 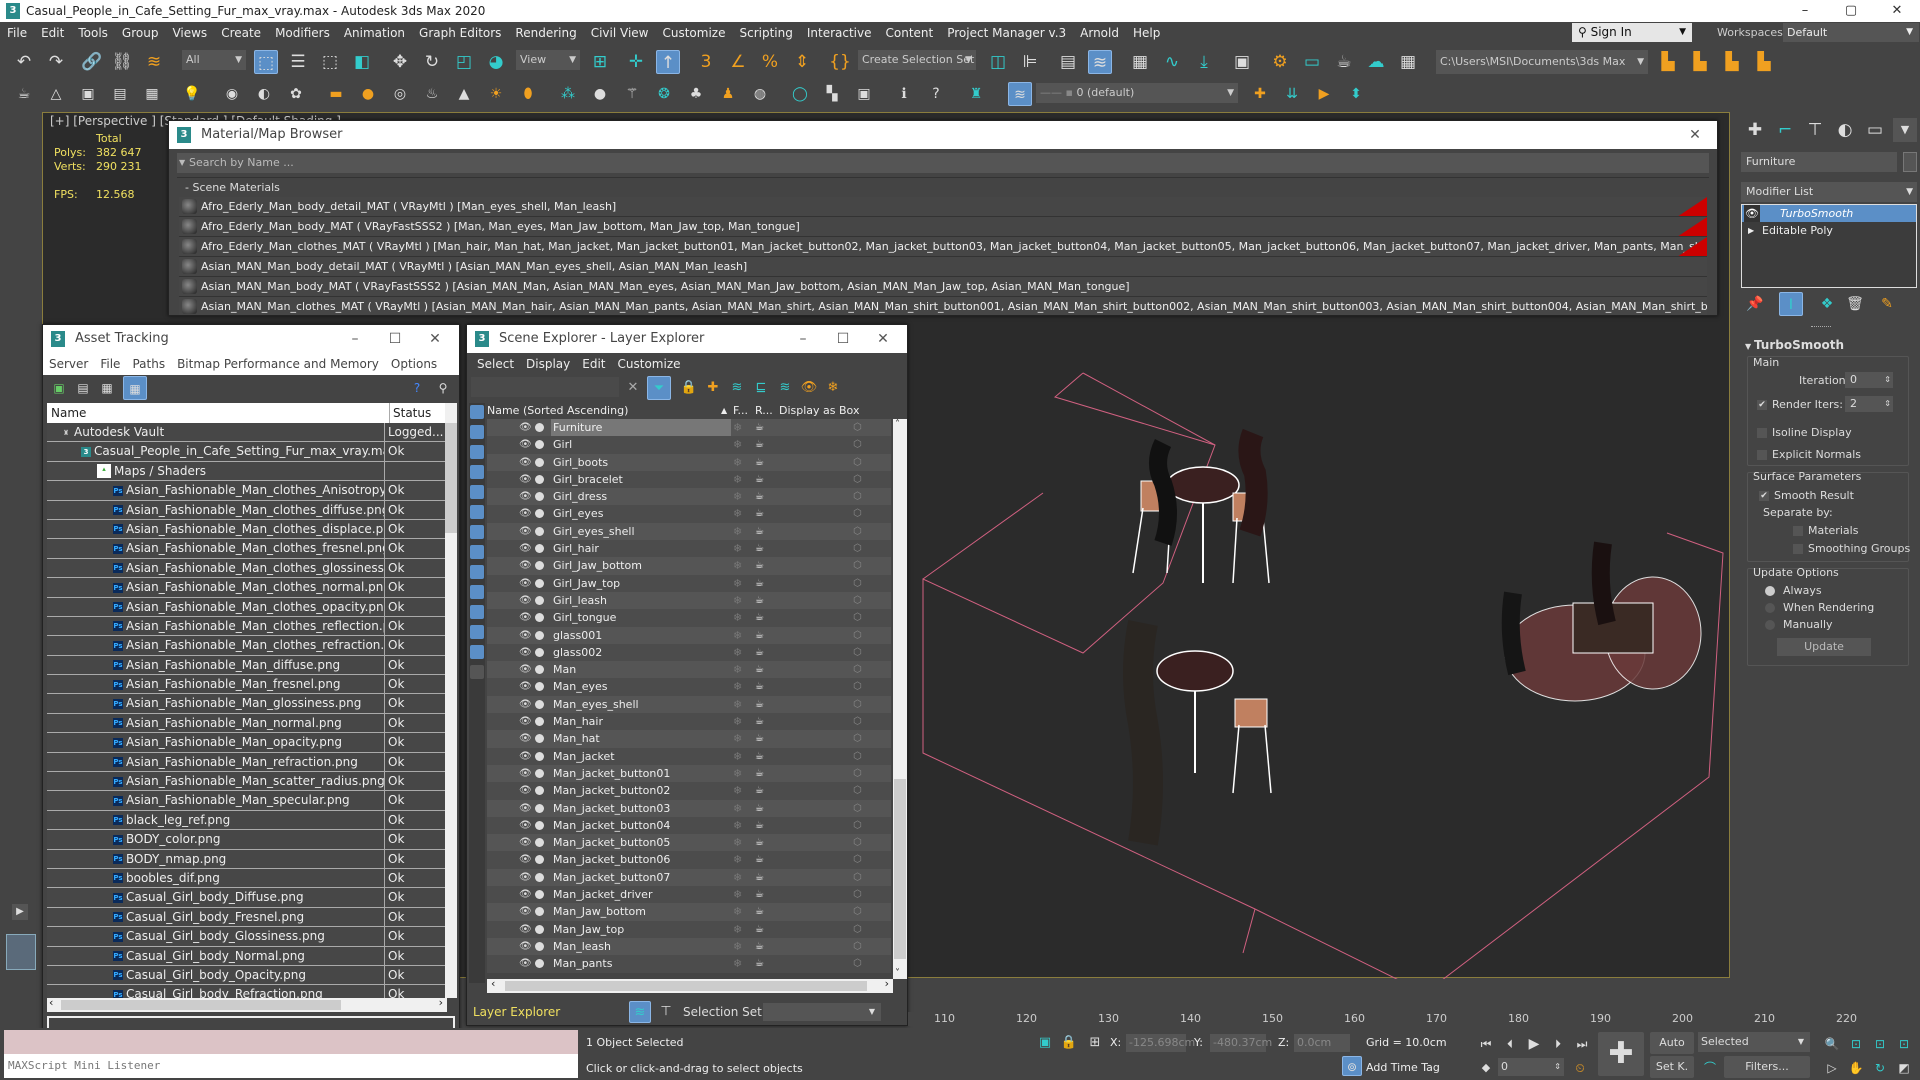 What do you see at coordinates (998, 62) in the screenshot?
I see `mirror-icon: ◫` at bounding box center [998, 62].